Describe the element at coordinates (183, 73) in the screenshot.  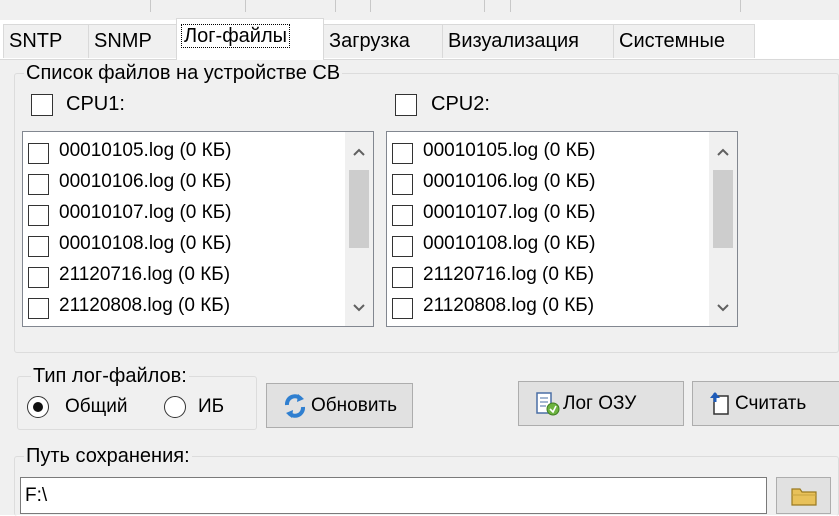
I see `files-group-title: Список файлов на устройстве СВ` at that location.